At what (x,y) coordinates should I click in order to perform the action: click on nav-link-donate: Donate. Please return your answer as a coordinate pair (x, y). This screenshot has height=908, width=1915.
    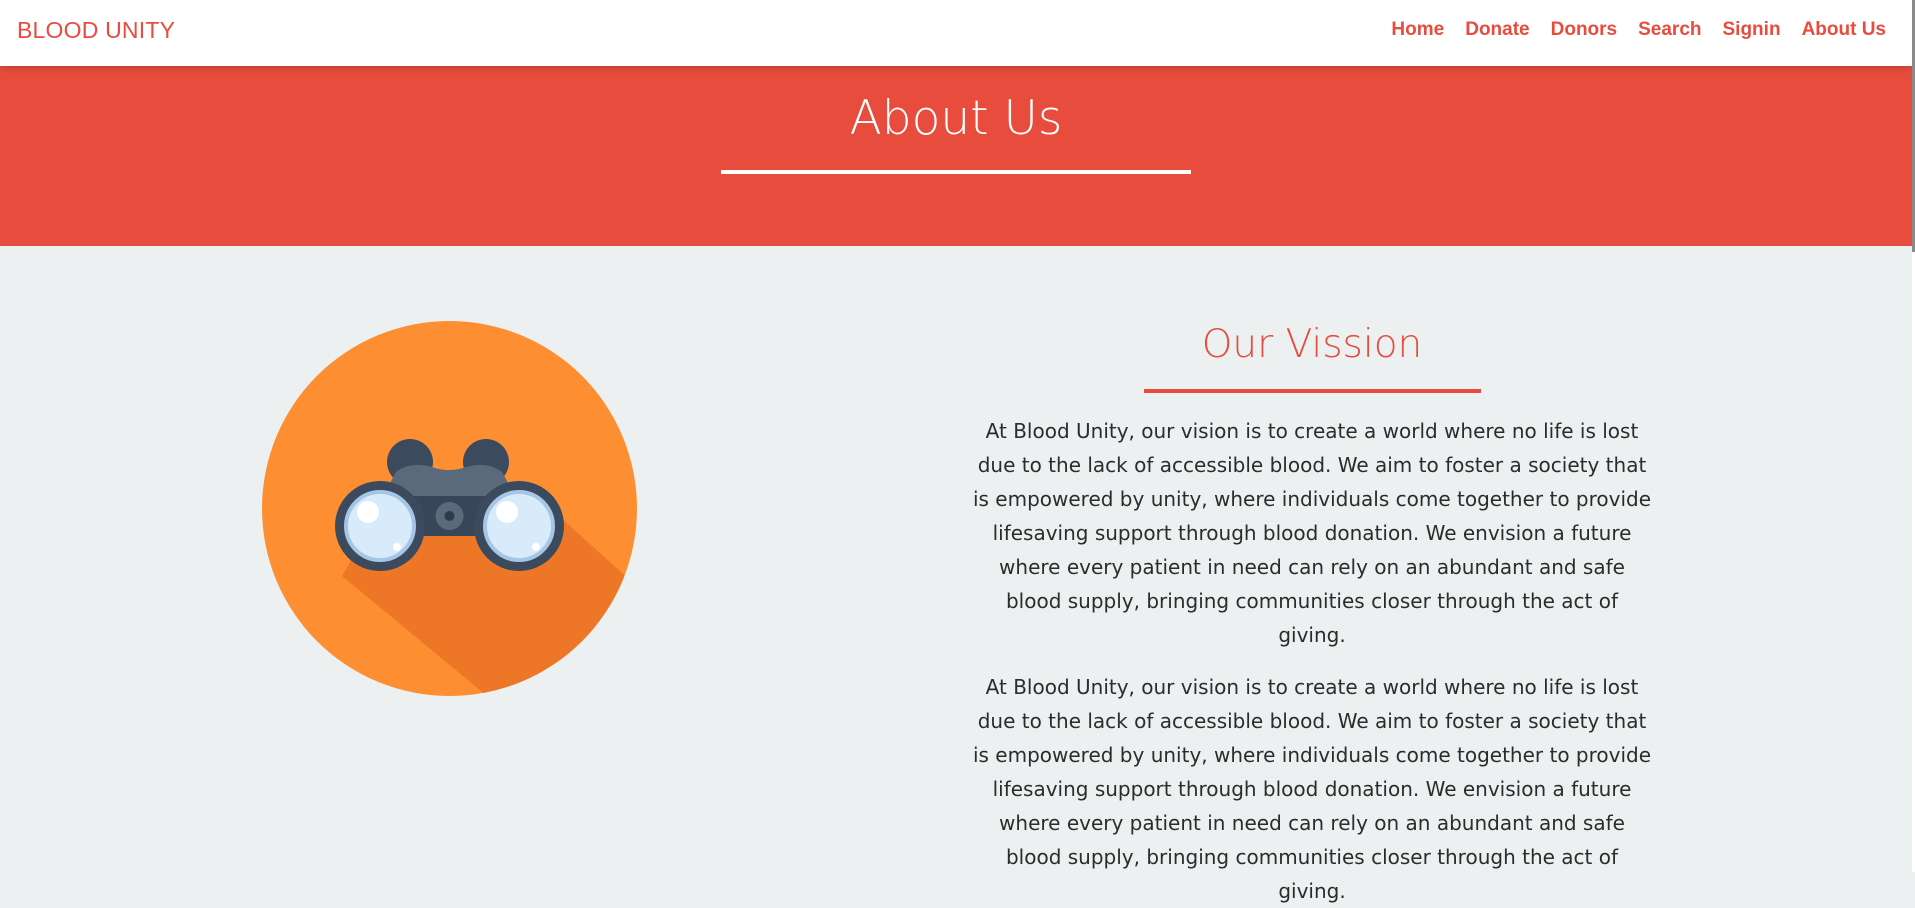
    Looking at the image, I should click on (1497, 30).